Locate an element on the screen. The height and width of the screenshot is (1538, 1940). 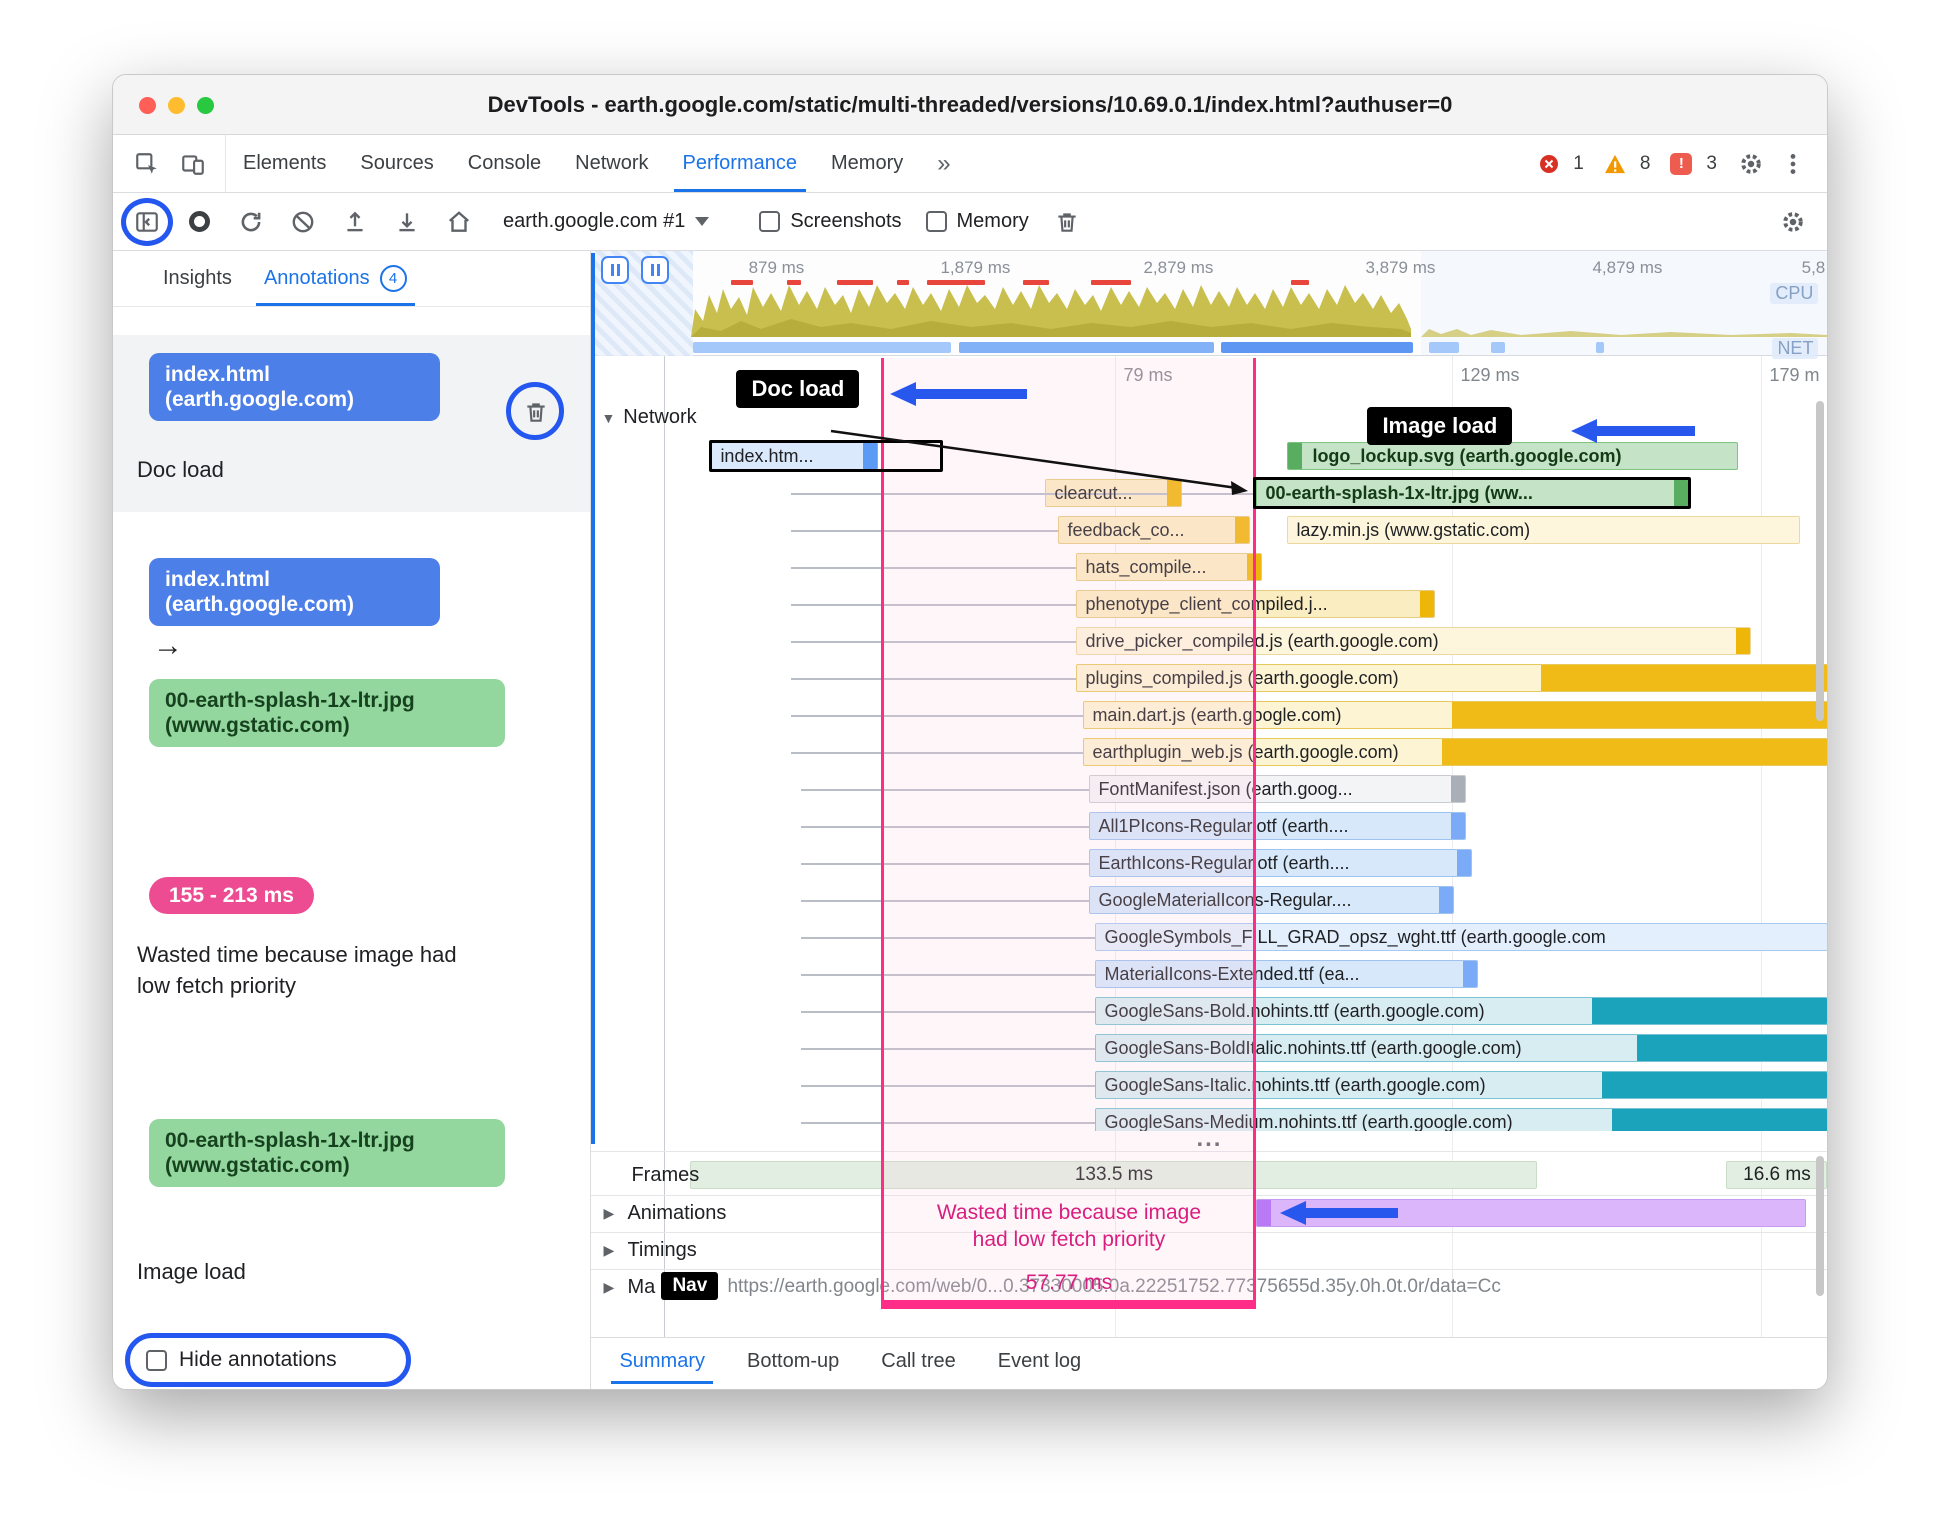
load-profile-button is located at coordinates (355, 222).